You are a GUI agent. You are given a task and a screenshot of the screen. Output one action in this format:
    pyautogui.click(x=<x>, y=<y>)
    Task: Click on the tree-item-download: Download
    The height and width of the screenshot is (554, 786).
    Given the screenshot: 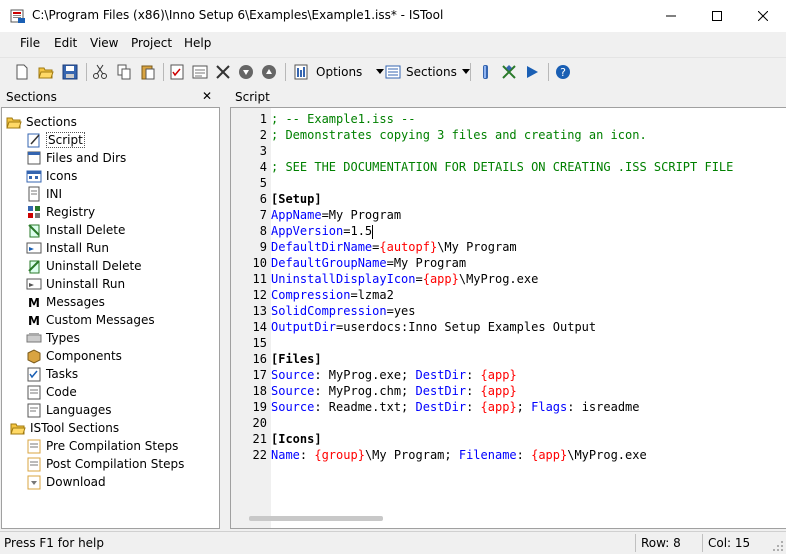 What is the action you would take?
    pyautogui.click(x=66, y=482)
    